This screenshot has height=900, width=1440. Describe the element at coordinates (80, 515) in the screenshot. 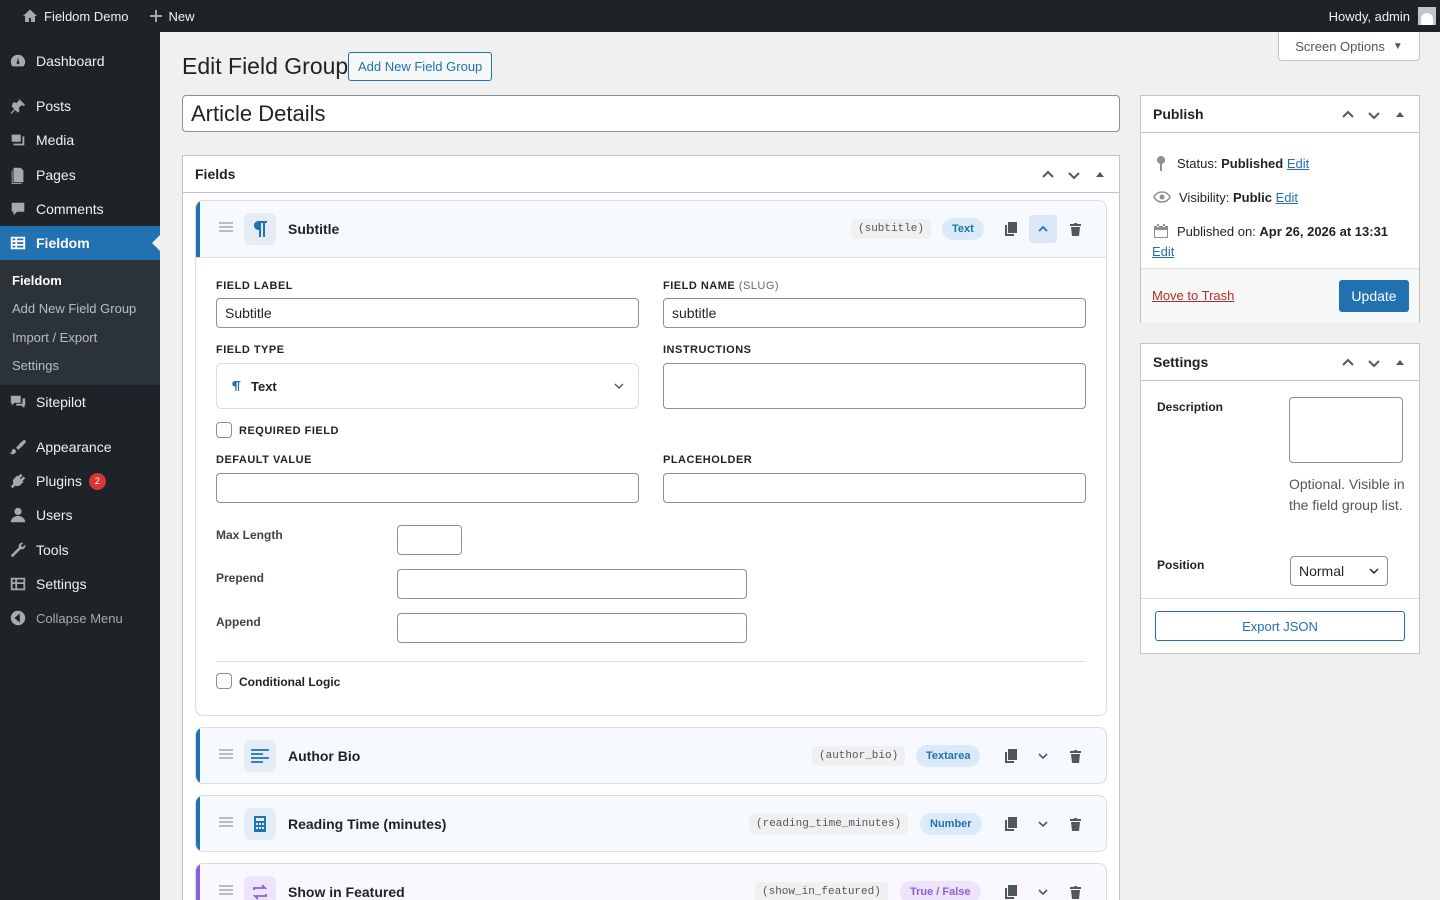

I see `menu-users: Users` at that location.